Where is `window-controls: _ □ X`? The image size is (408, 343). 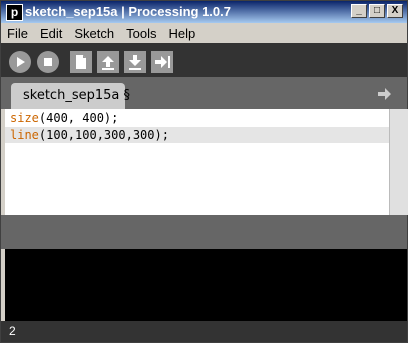
window-controls: _ □ X is located at coordinates (377, 11).